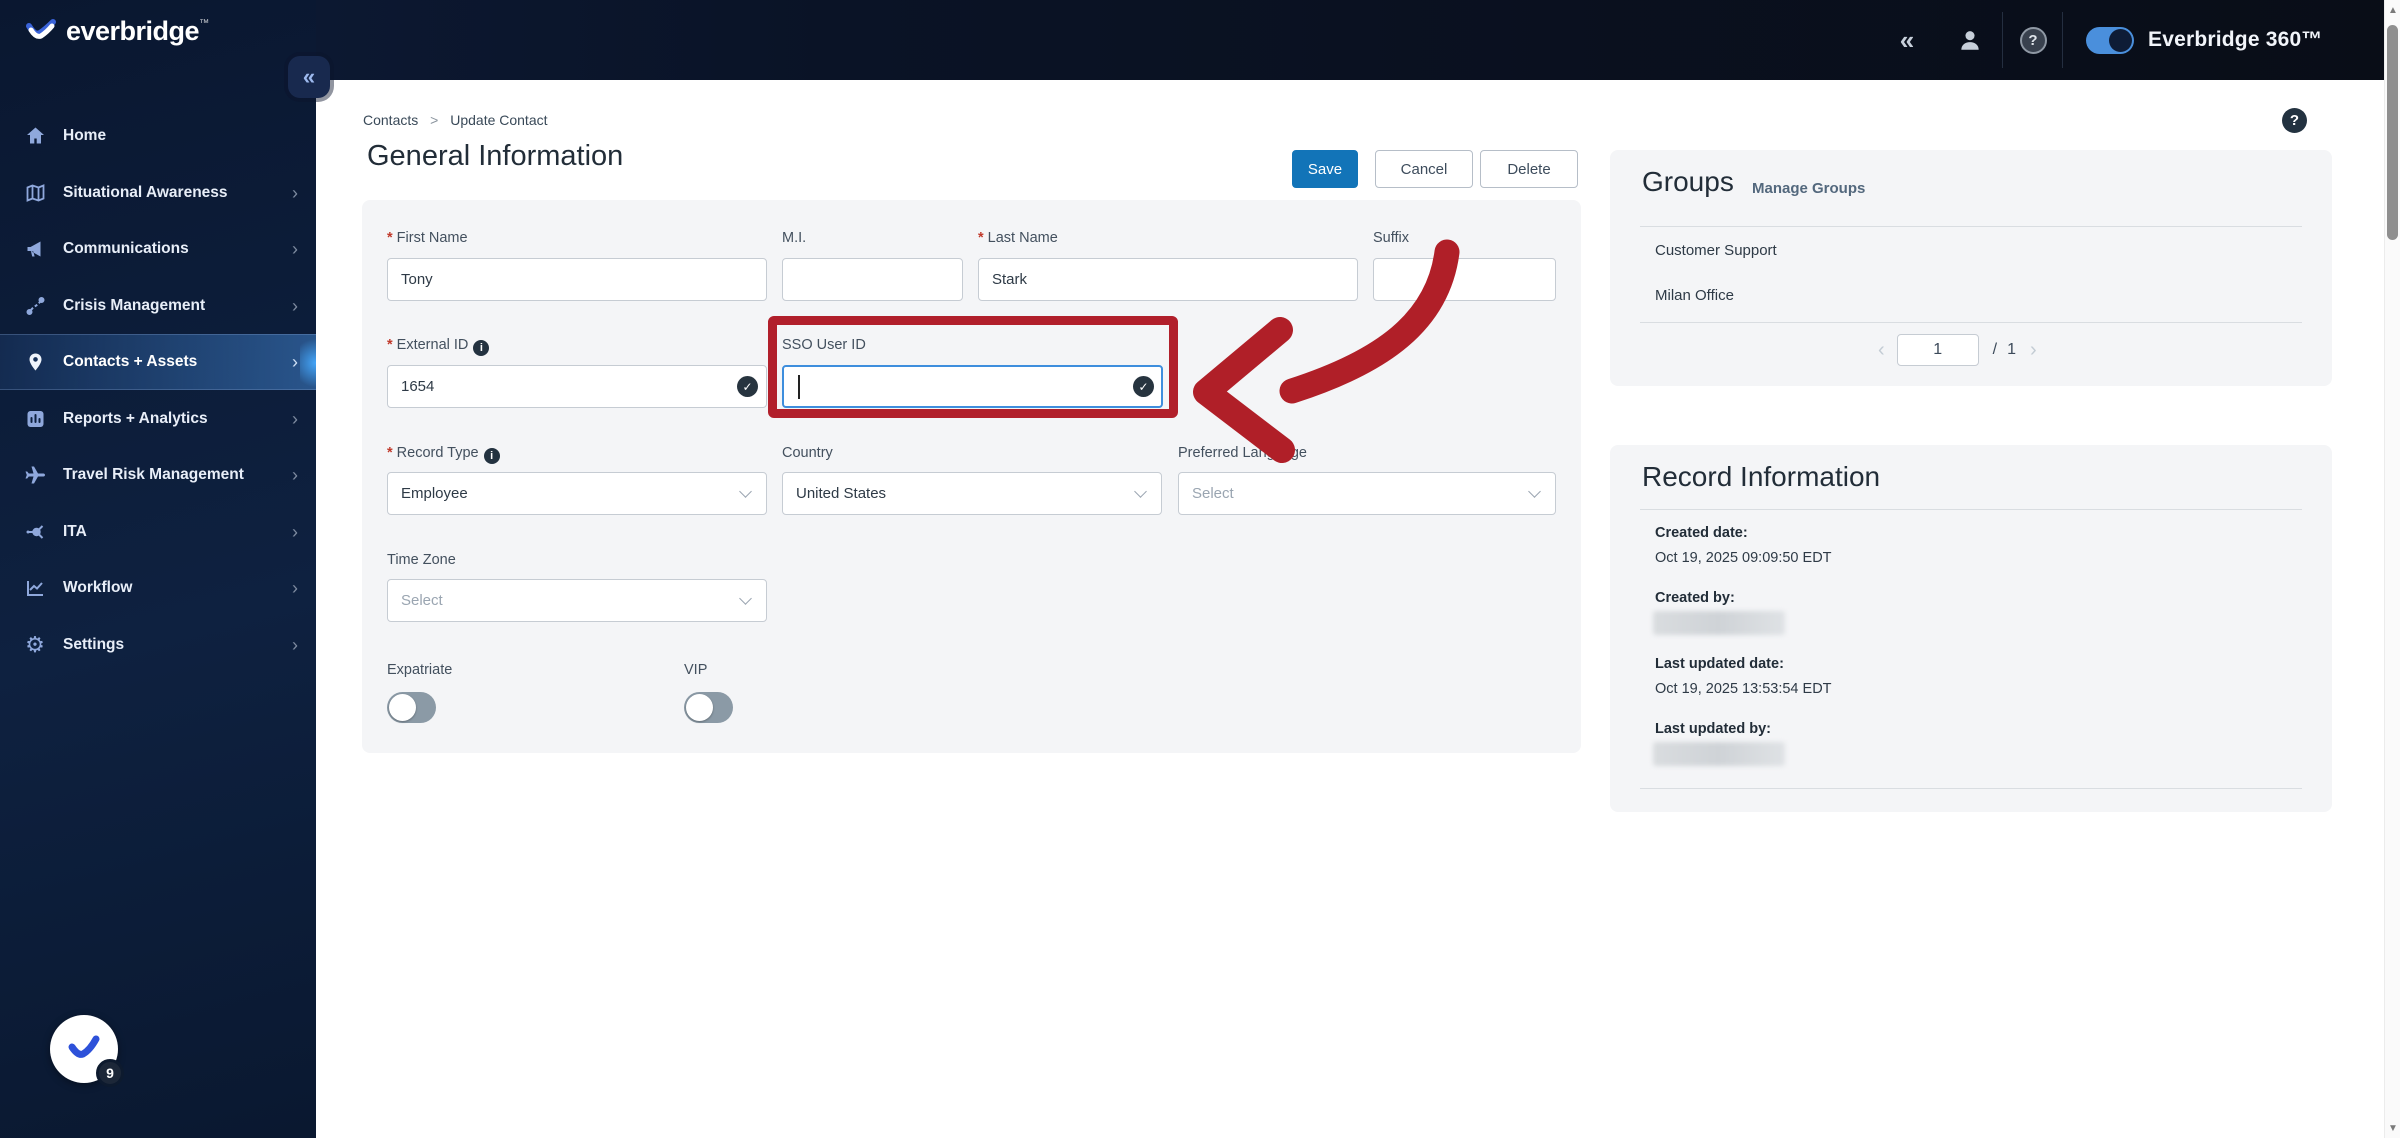 This screenshot has height=1138, width=2400. I want to click on airplane-icon, so click(35, 475).